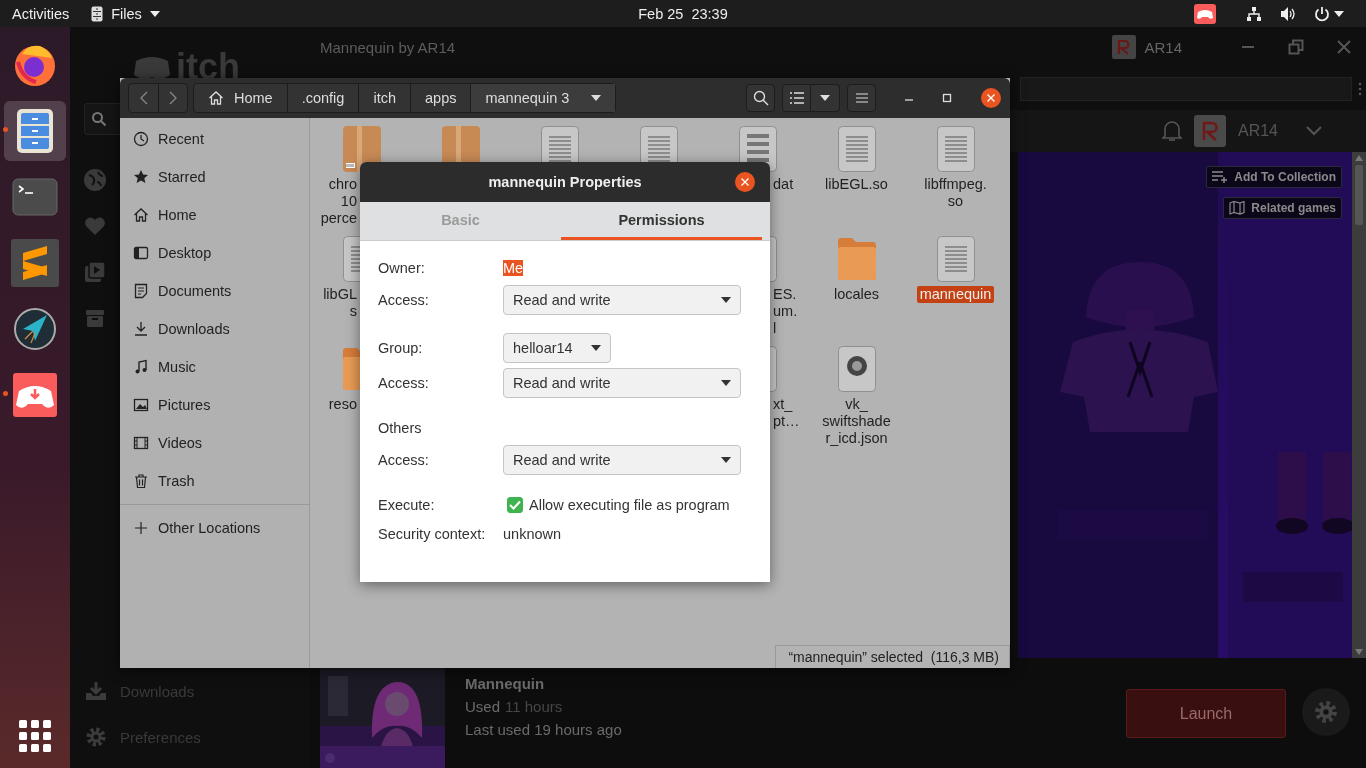 Image resolution: width=1366 pixels, height=768 pixels. Describe the element at coordinates (214, 253) in the screenshot. I see `places-item: Desktop` at that location.